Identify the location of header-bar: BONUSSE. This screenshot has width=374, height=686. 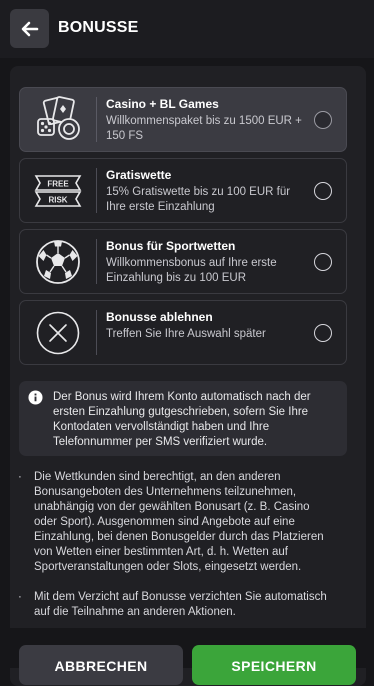
(187, 29).